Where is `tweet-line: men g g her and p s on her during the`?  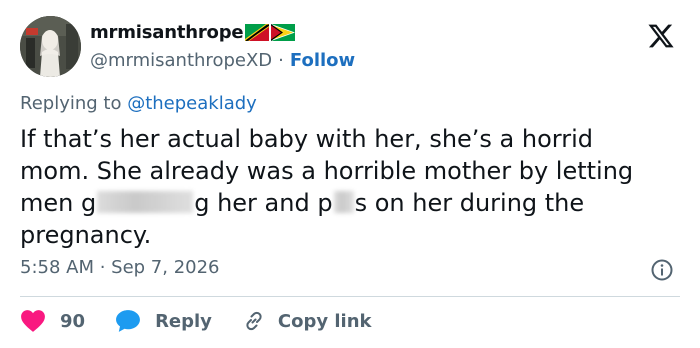 tweet-line: men g g her and p s on her during the is located at coordinates (350, 203).